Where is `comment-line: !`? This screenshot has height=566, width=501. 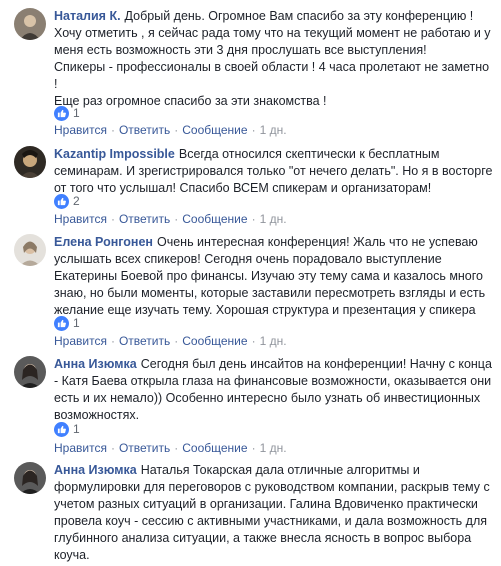
comment-line: ! is located at coordinates (56, 84).